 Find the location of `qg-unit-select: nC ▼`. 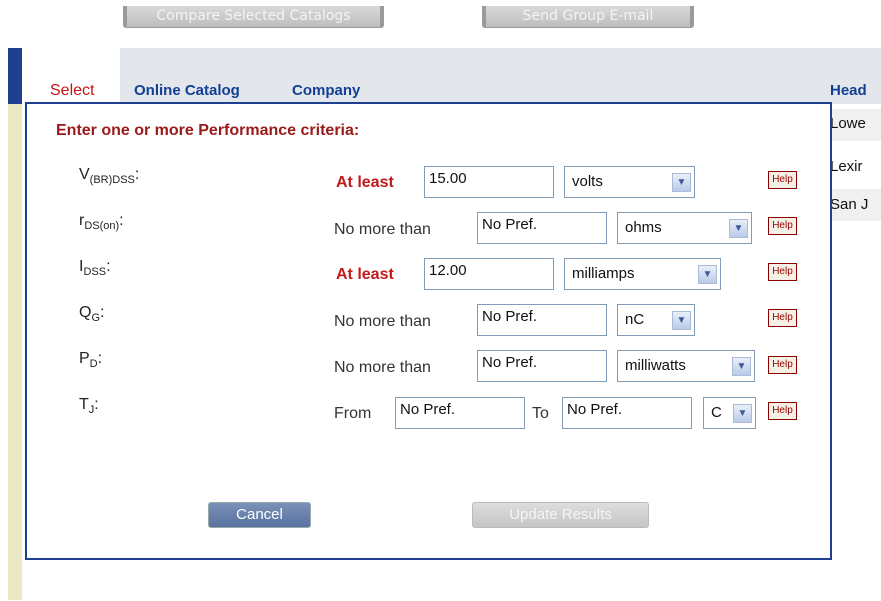

qg-unit-select: nC ▼ is located at coordinates (656, 320).